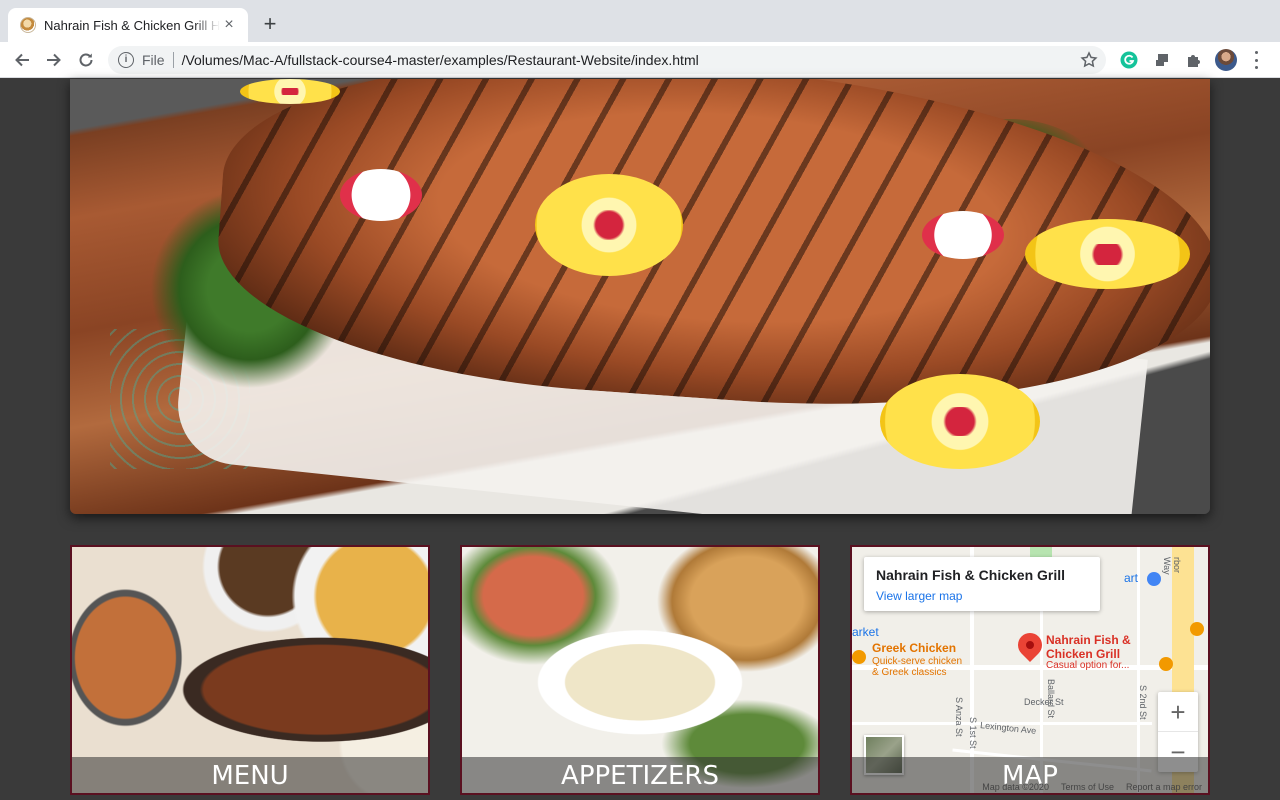 The image size is (1280, 800). I want to click on map-data-attribution: Map data ©2020, so click(1015, 787).